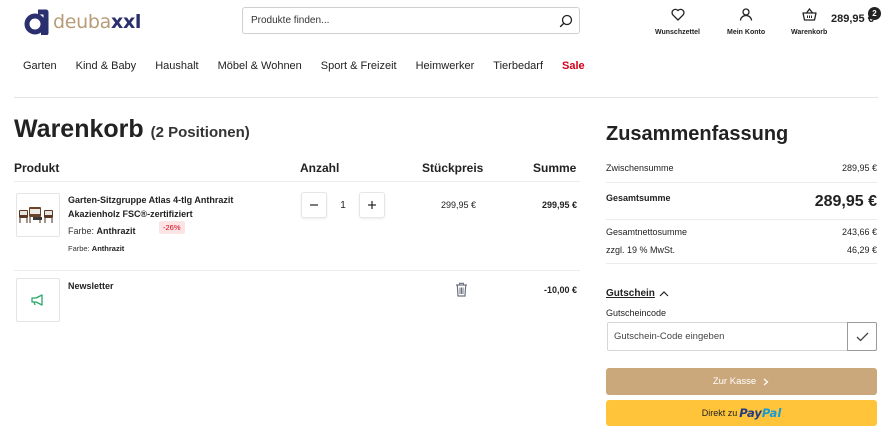 This screenshot has width=894, height=440. Describe the element at coordinates (746, 32) in the screenshot. I see `account-label: Mein Konto` at that location.